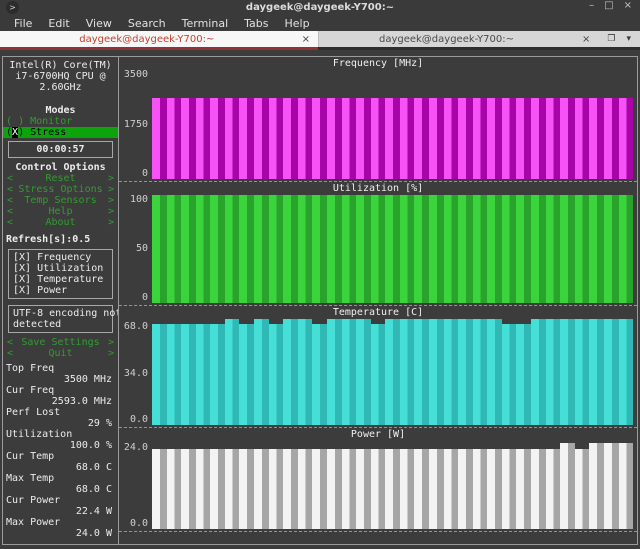 Image resolution: width=640 pixels, height=549 pixels. I want to click on menu-view: View, so click(99, 23).